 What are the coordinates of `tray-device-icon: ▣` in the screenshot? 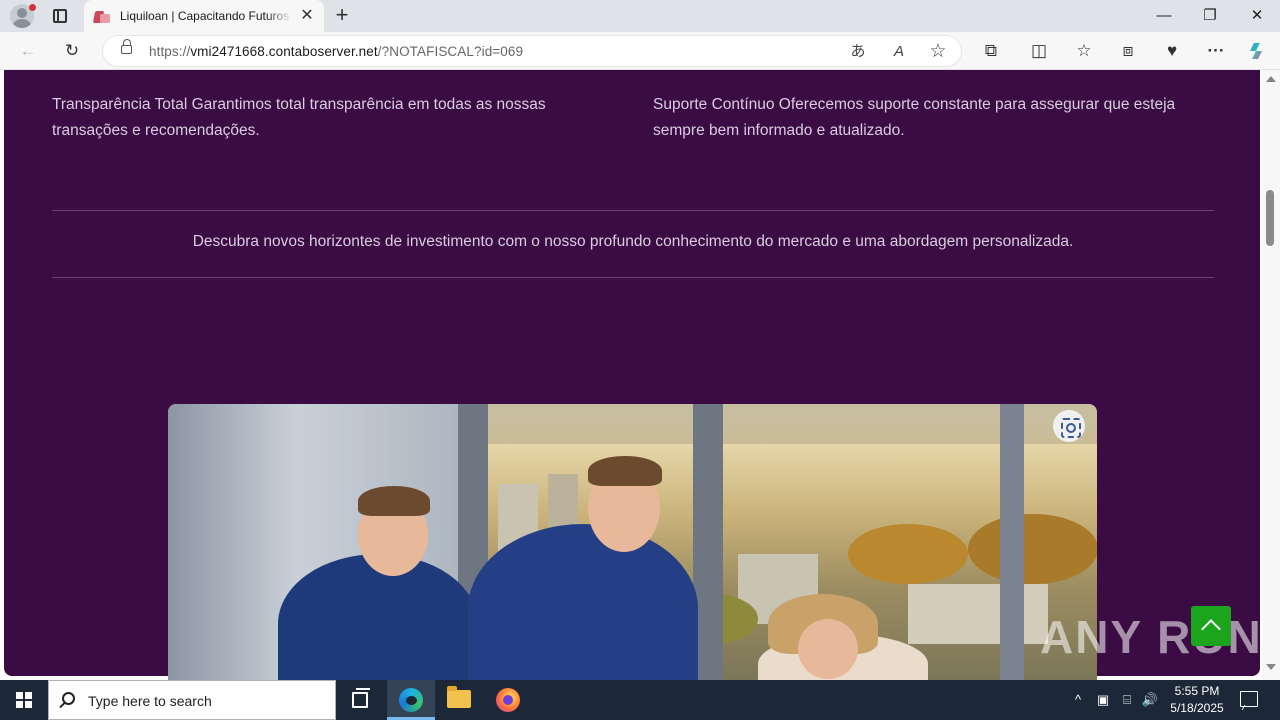 It's located at (1103, 700).